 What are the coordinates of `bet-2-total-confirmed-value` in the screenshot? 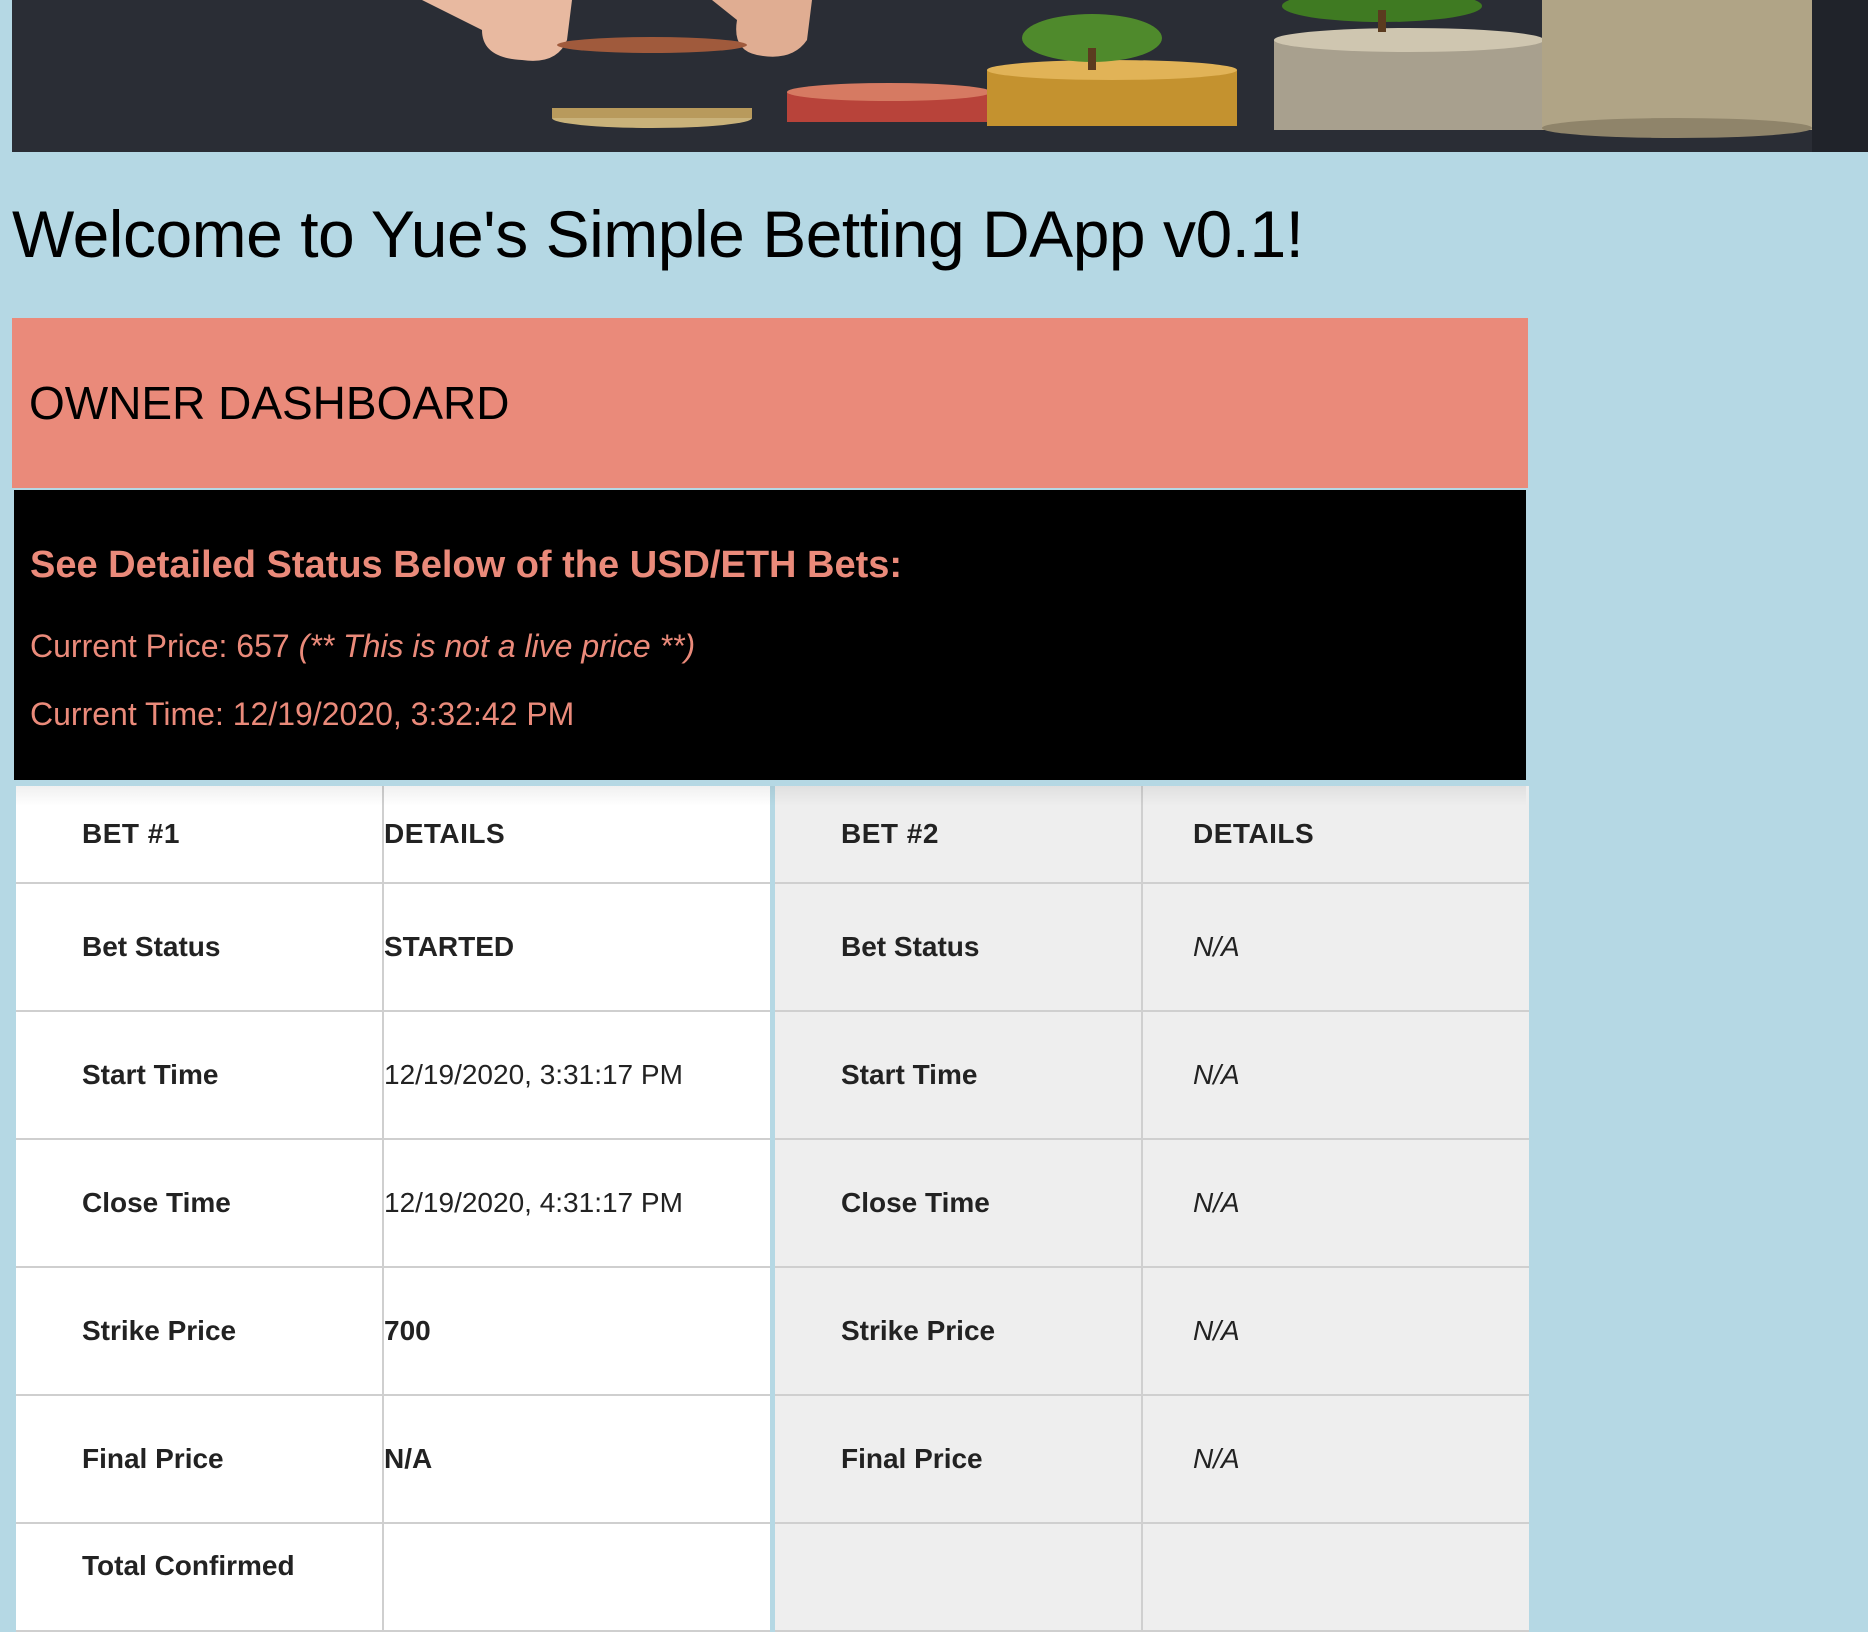 It's located at (1335, 1577).